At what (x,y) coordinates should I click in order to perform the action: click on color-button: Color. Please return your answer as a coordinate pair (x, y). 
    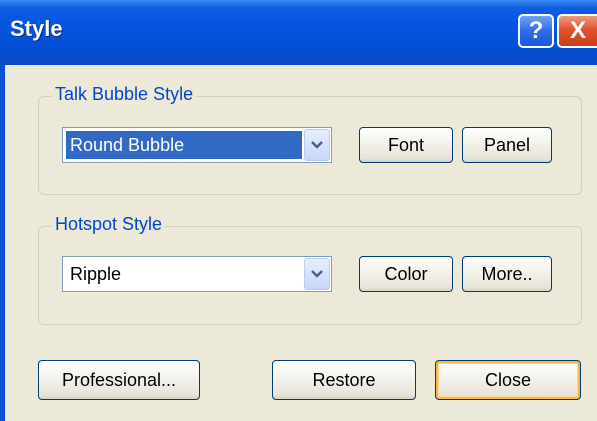
    Looking at the image, I should click on (406, 274).